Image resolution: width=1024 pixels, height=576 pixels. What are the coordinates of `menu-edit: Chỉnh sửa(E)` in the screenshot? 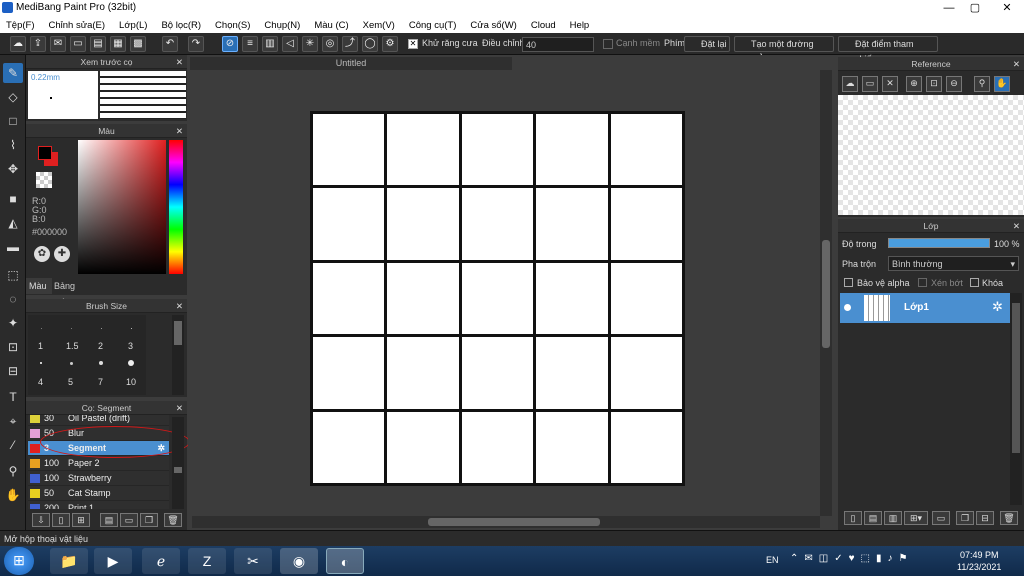 It's located at (77, 25).